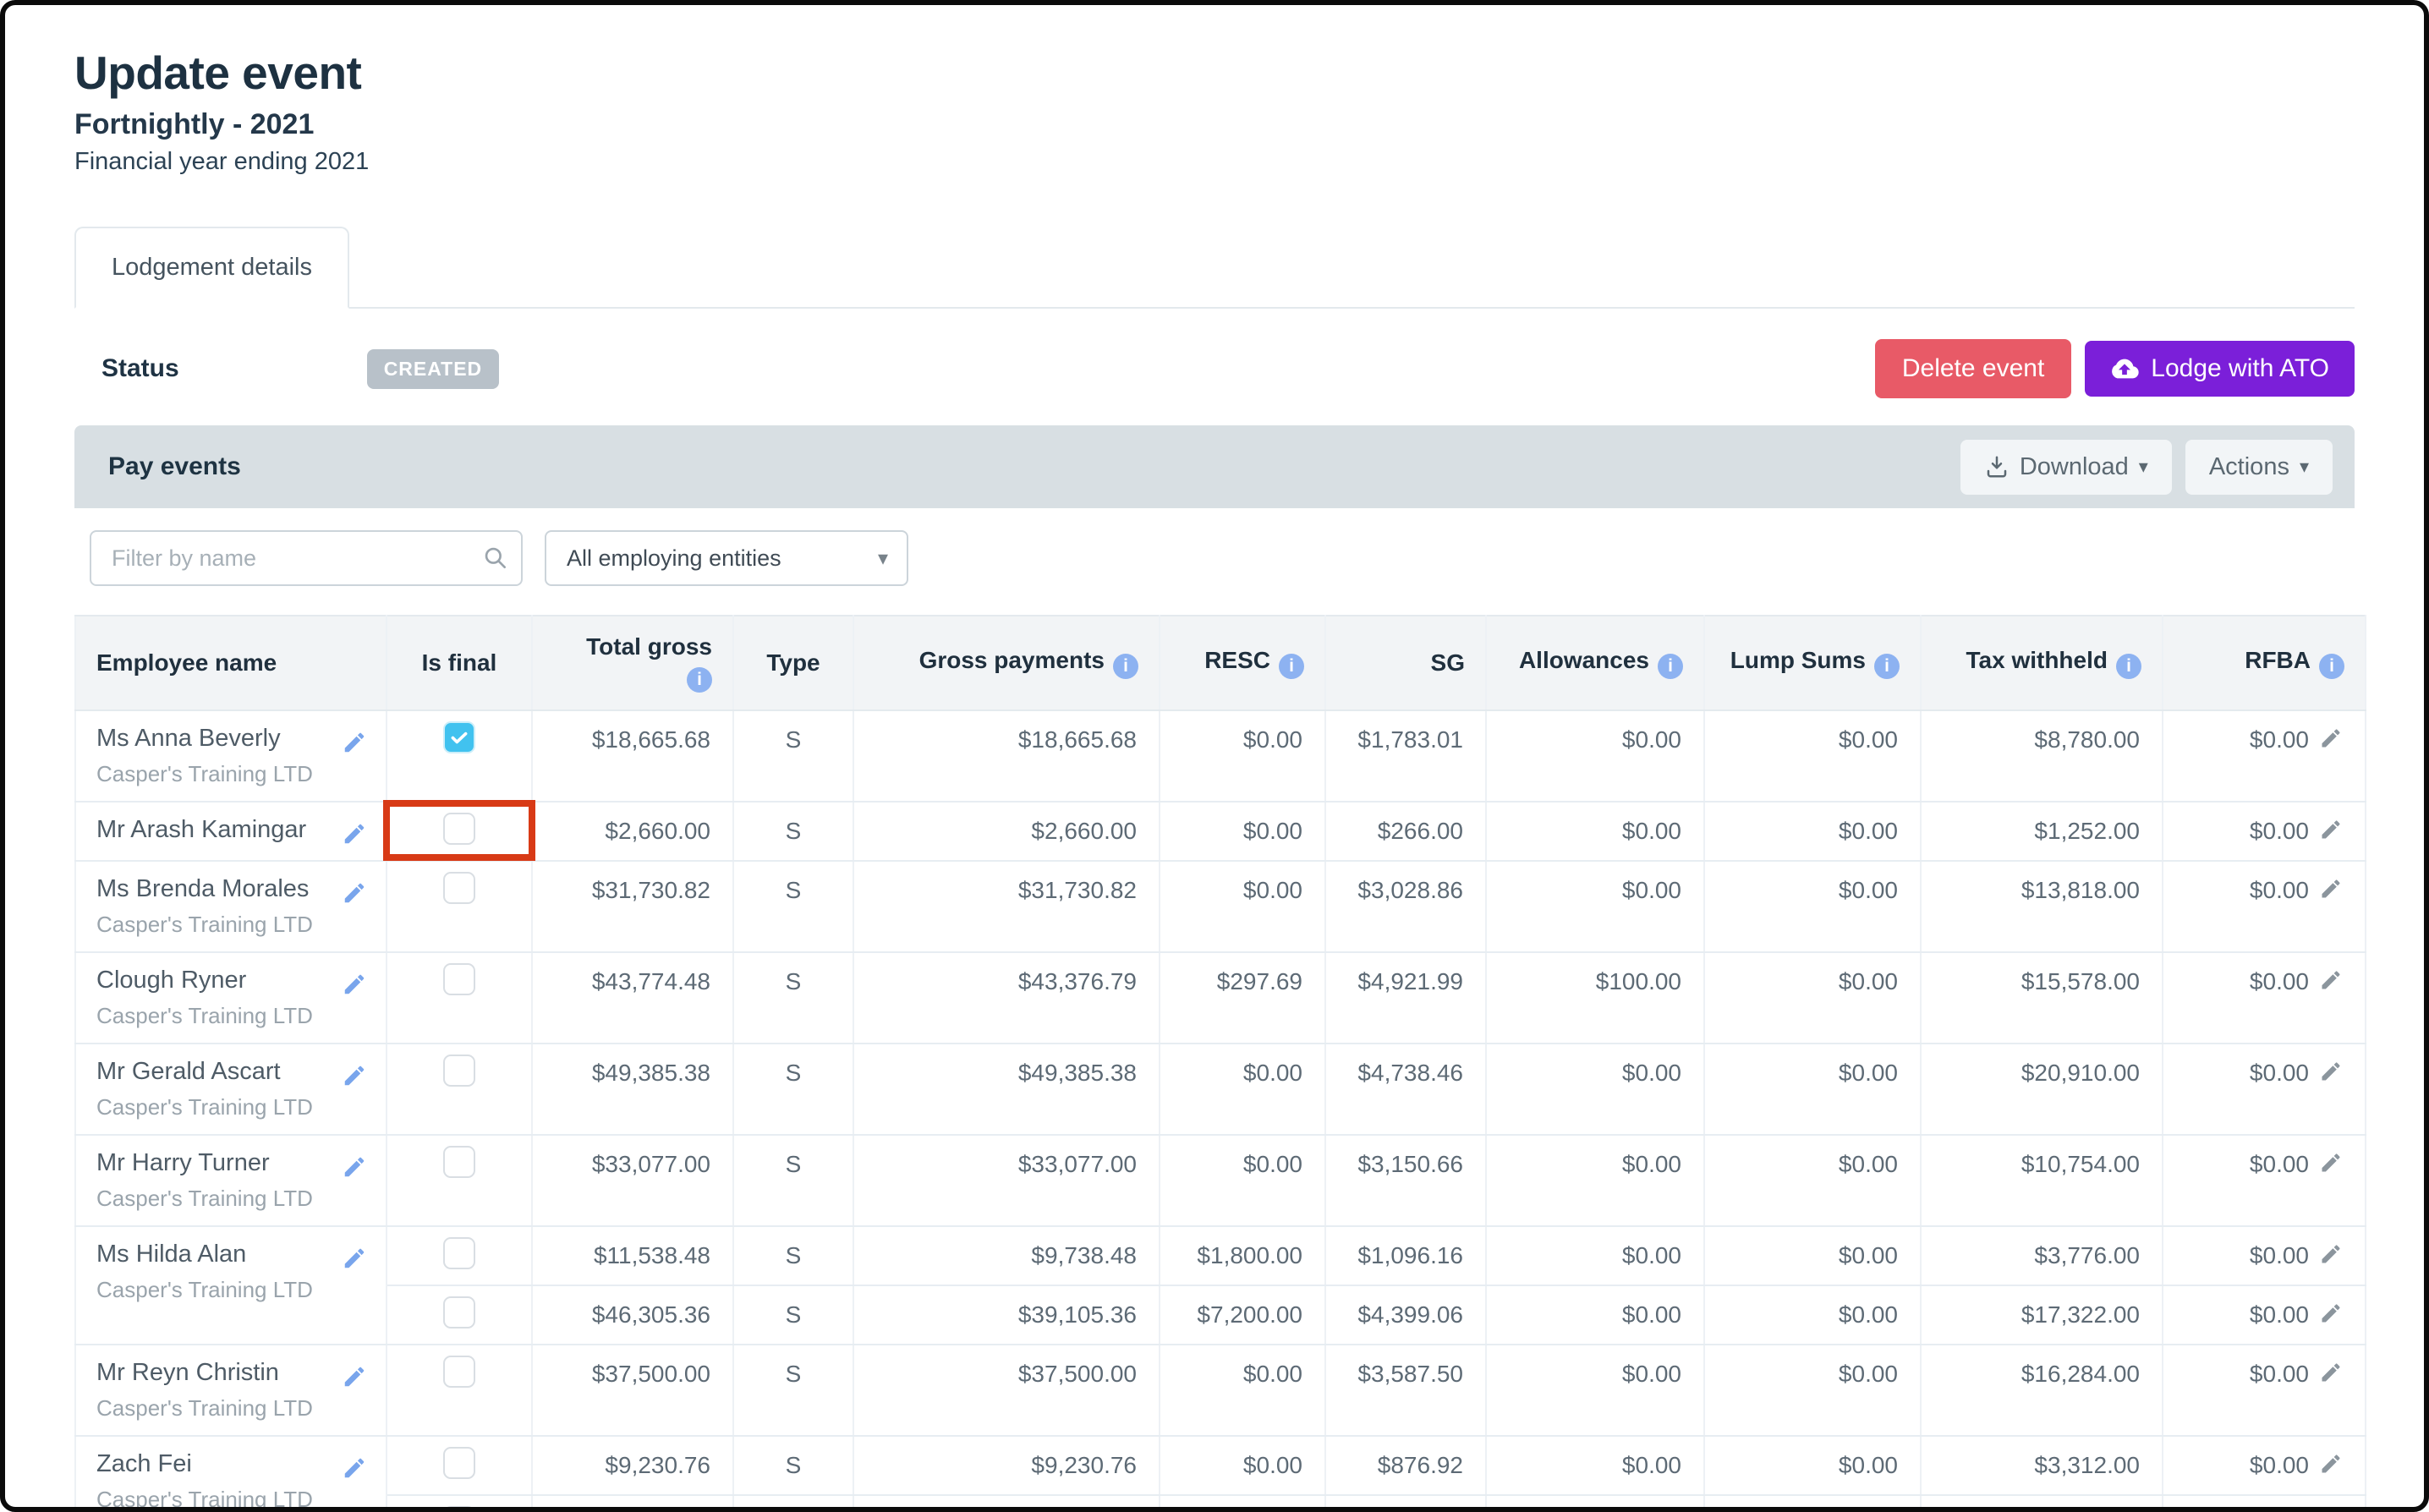  I want to click on gross-payments-value: $2,660.00, so click(1006, 832).